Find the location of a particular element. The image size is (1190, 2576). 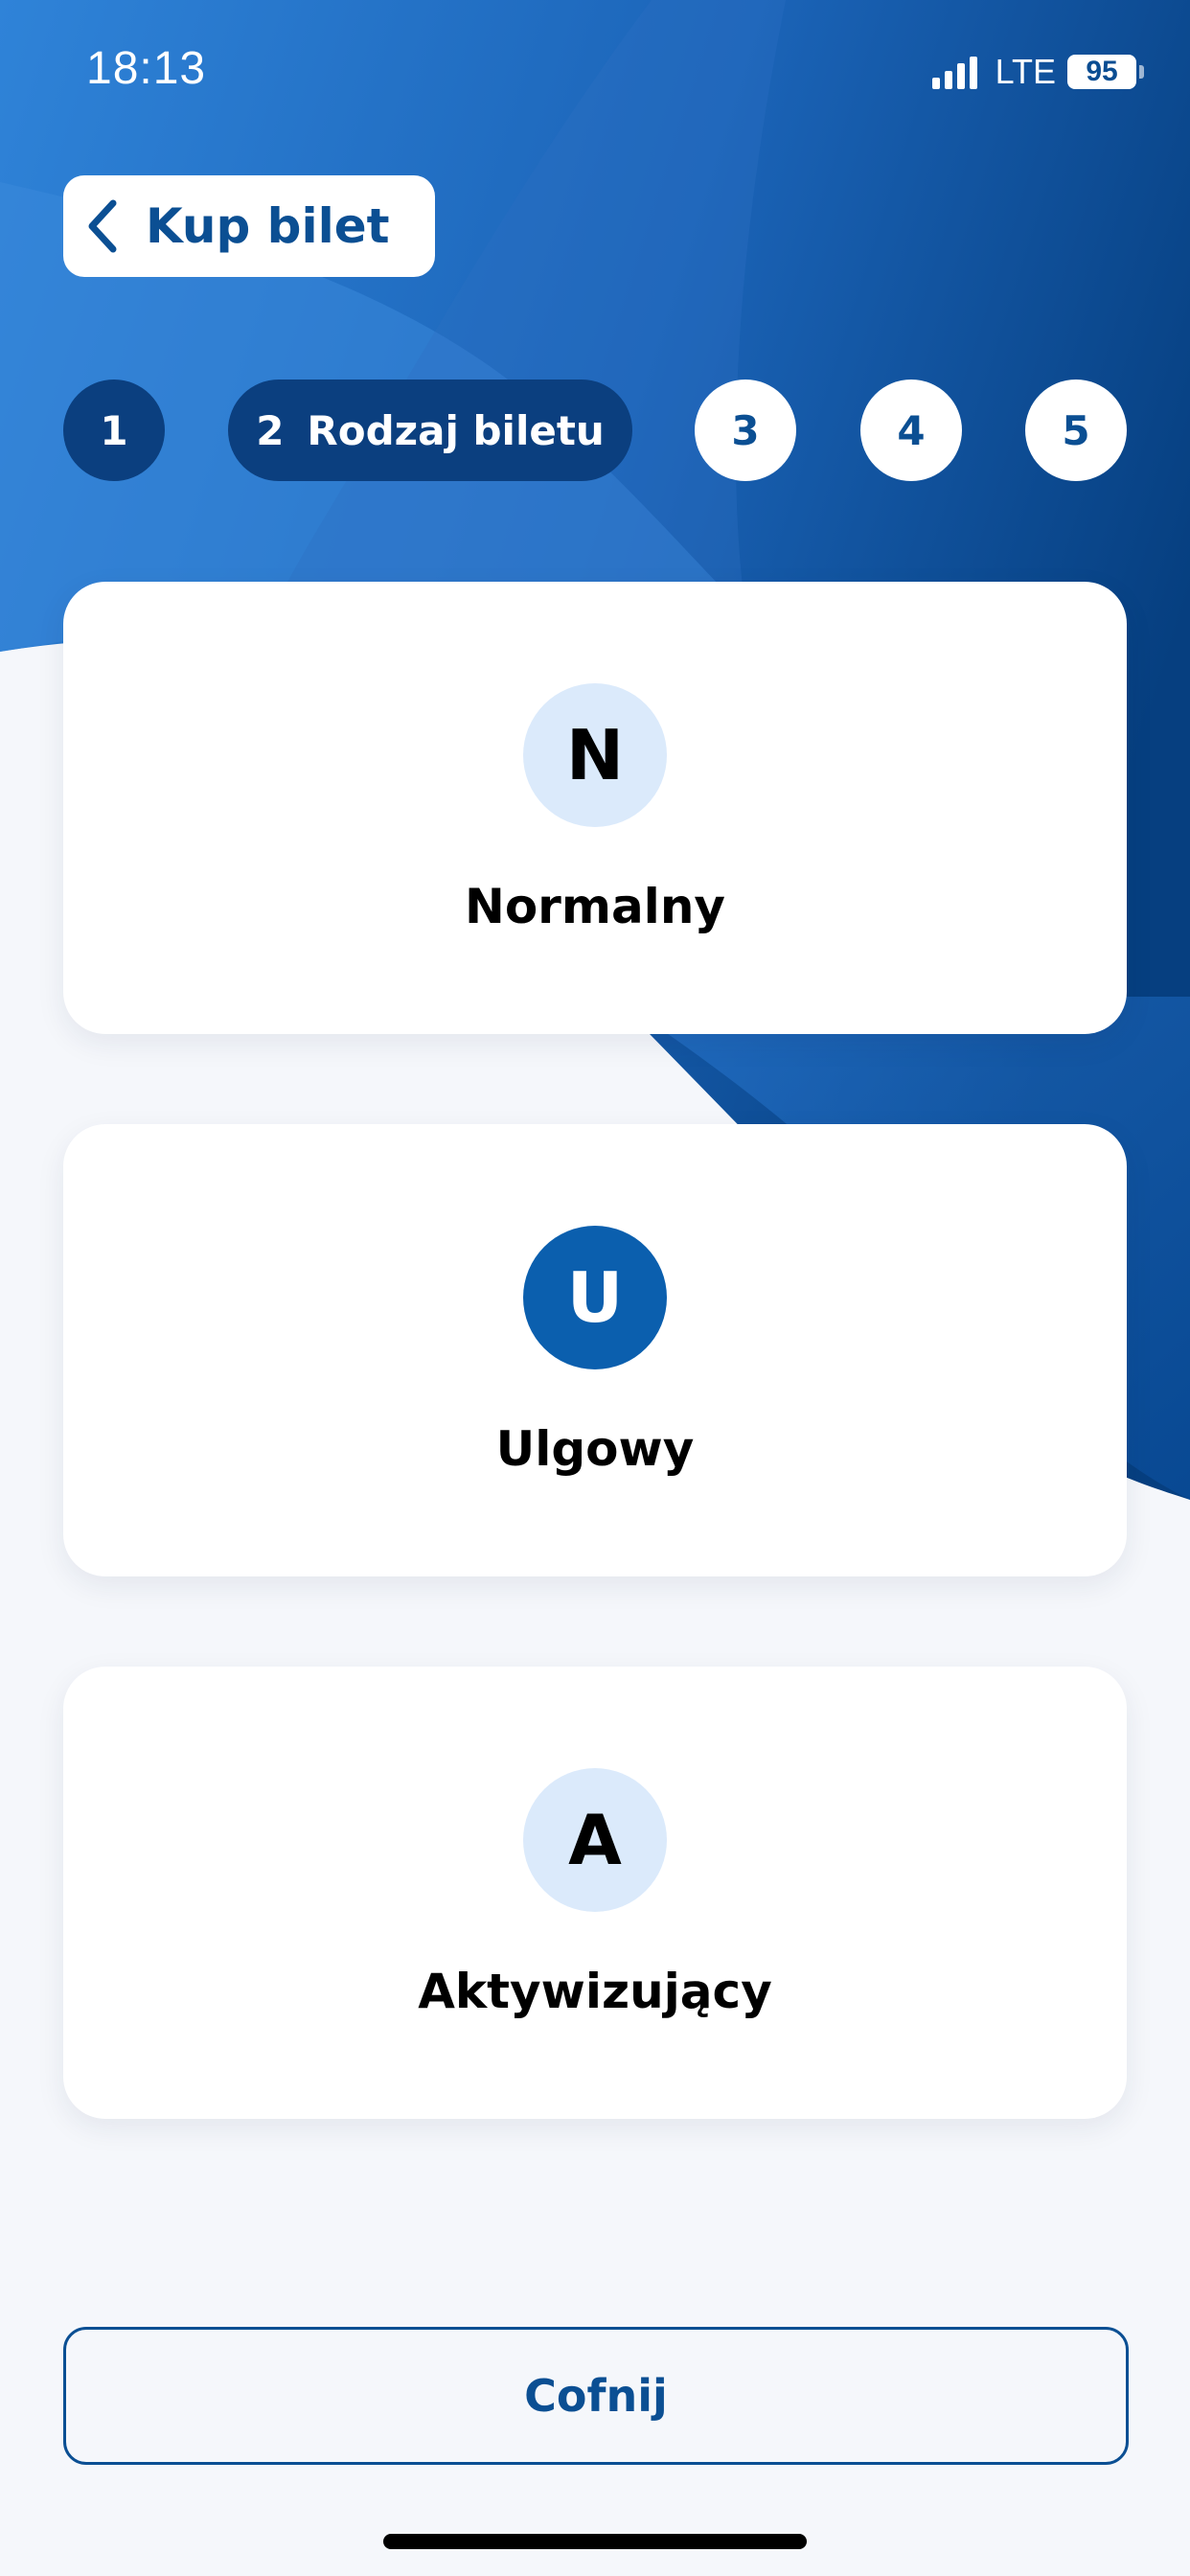

battery-level: 95 is located at coordinates (1102, 71).